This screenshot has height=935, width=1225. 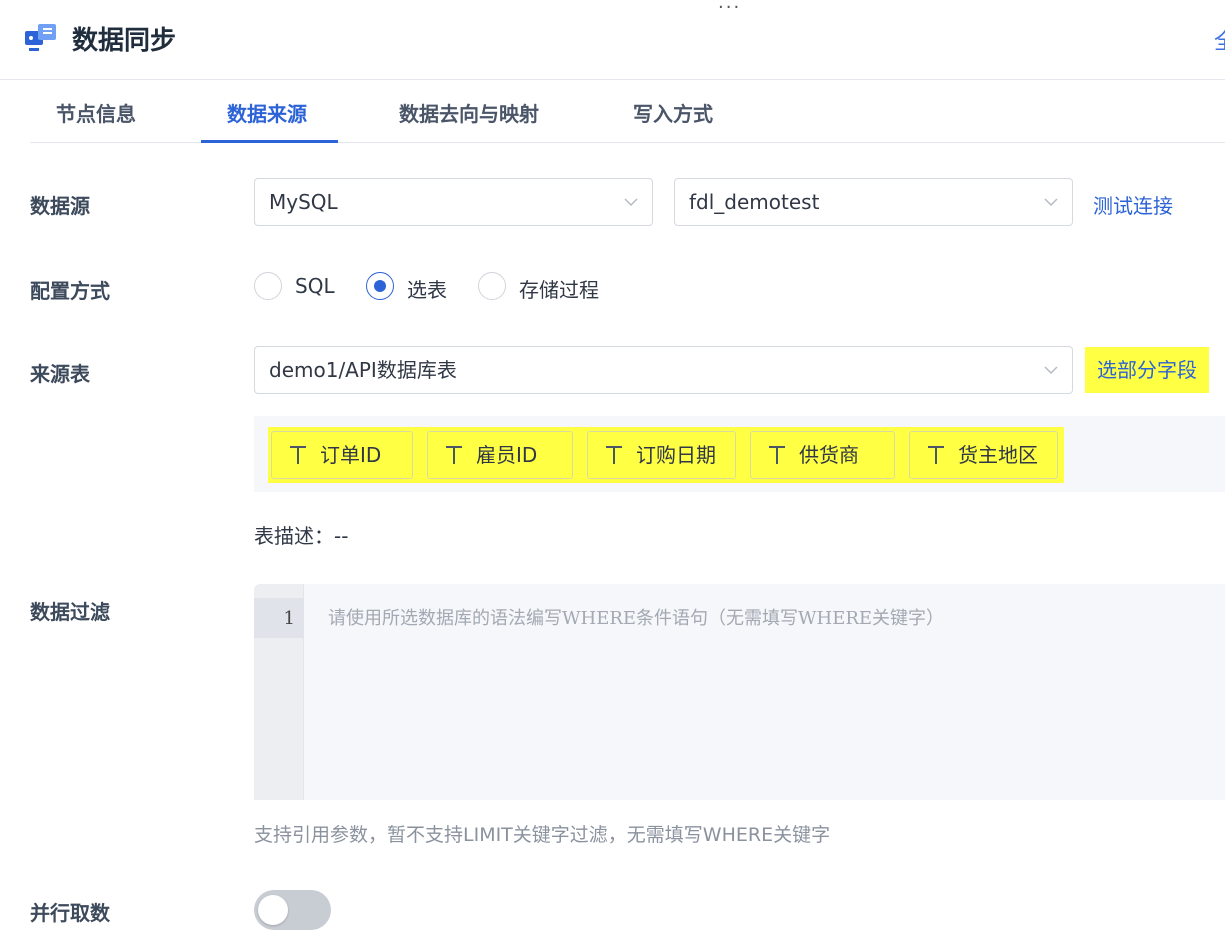 What do you see at coordinates (267, 112) in the screenshot?
I see `tab-data-source: 数据来源` at bounding box center [267, 112].